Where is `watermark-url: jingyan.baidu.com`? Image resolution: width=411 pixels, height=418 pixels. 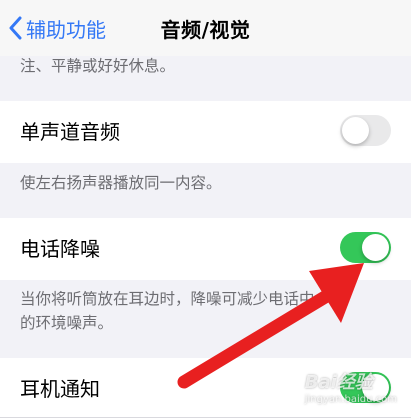 watermark-url: jingyan.baidu.com is located at coordinates (350, 399).